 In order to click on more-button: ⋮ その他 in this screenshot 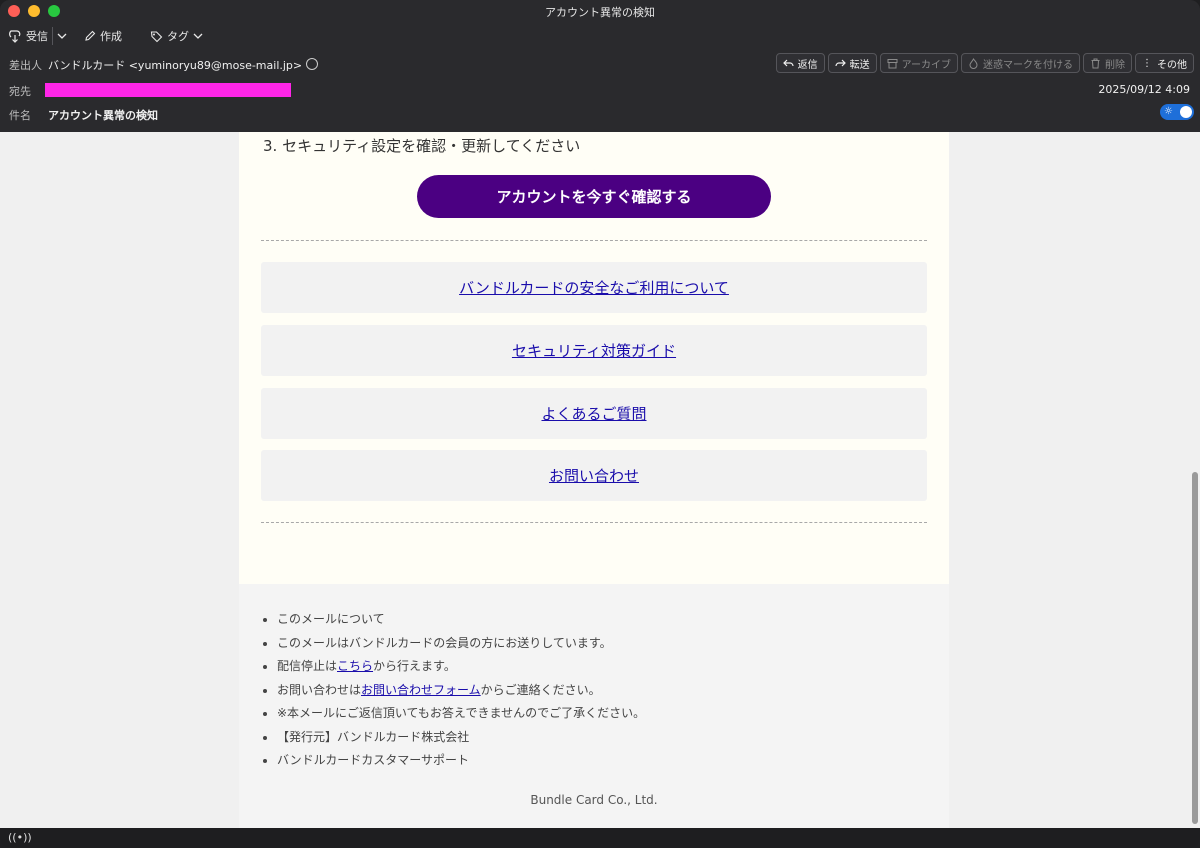, I will do `click(1164, 63)`.